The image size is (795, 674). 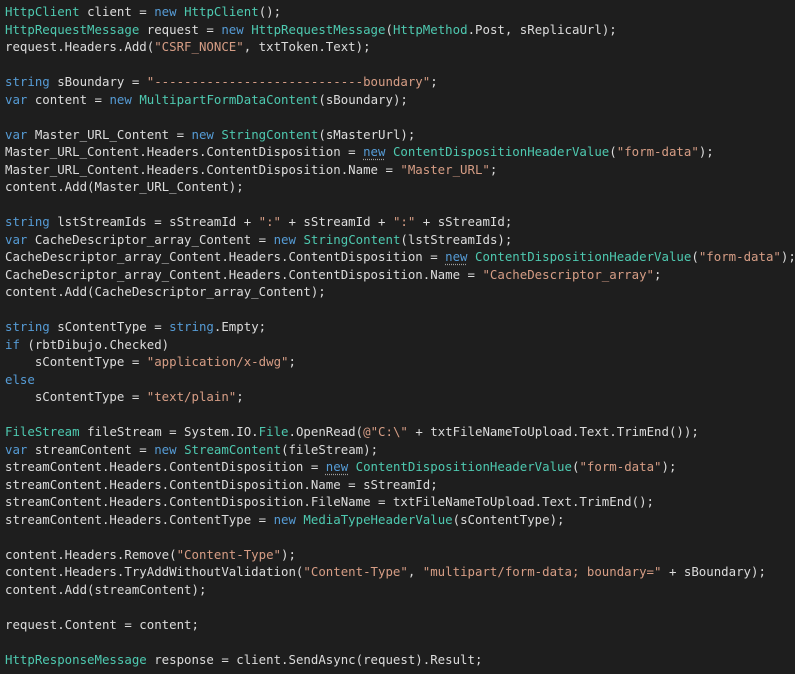 What do you see at coordinates (367, 134) in the screenshot?
I see `code-token-text: (sMasterUrl);` at bounding box center [367, 134].